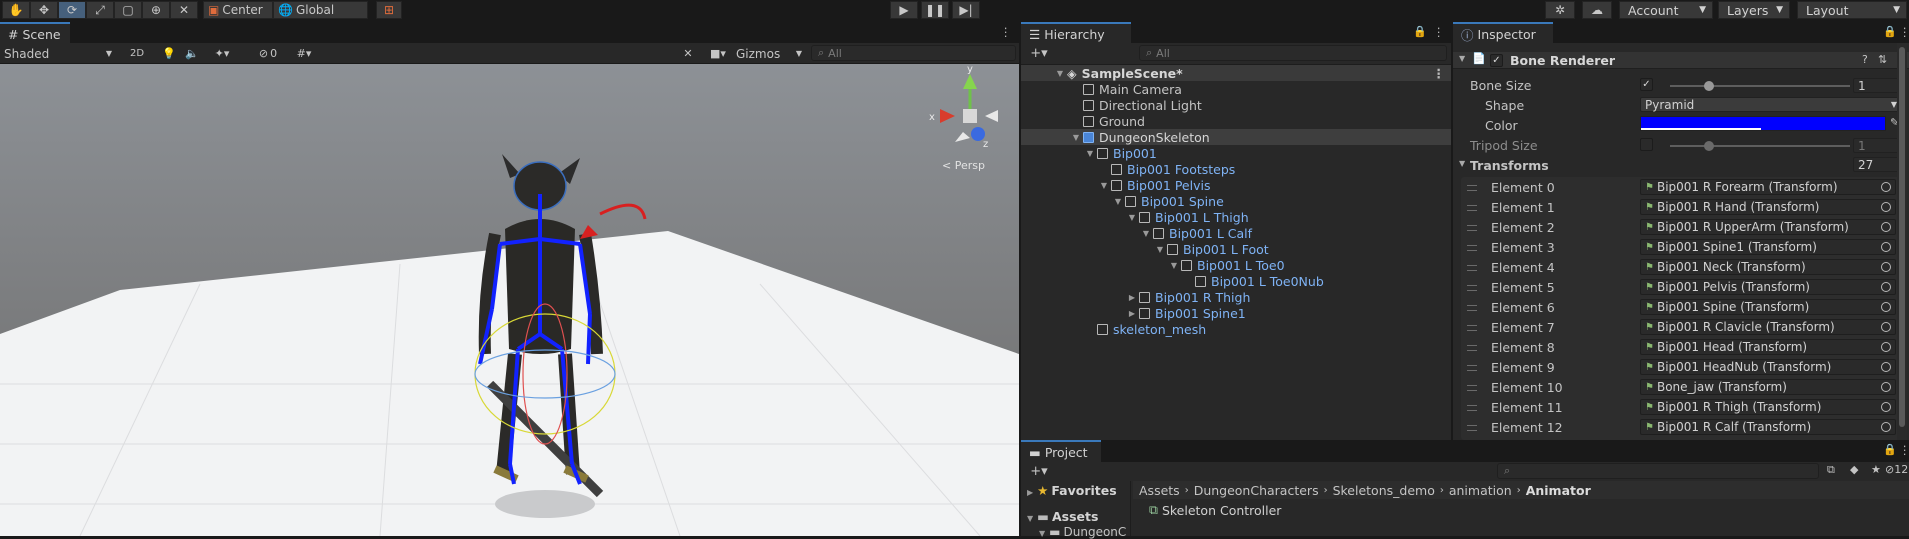 This screenshot has width=1909, height=539. I want to click on tree-item-dungeonskeleton: ▼ DungeonSkeleton, so click(1236, 137).